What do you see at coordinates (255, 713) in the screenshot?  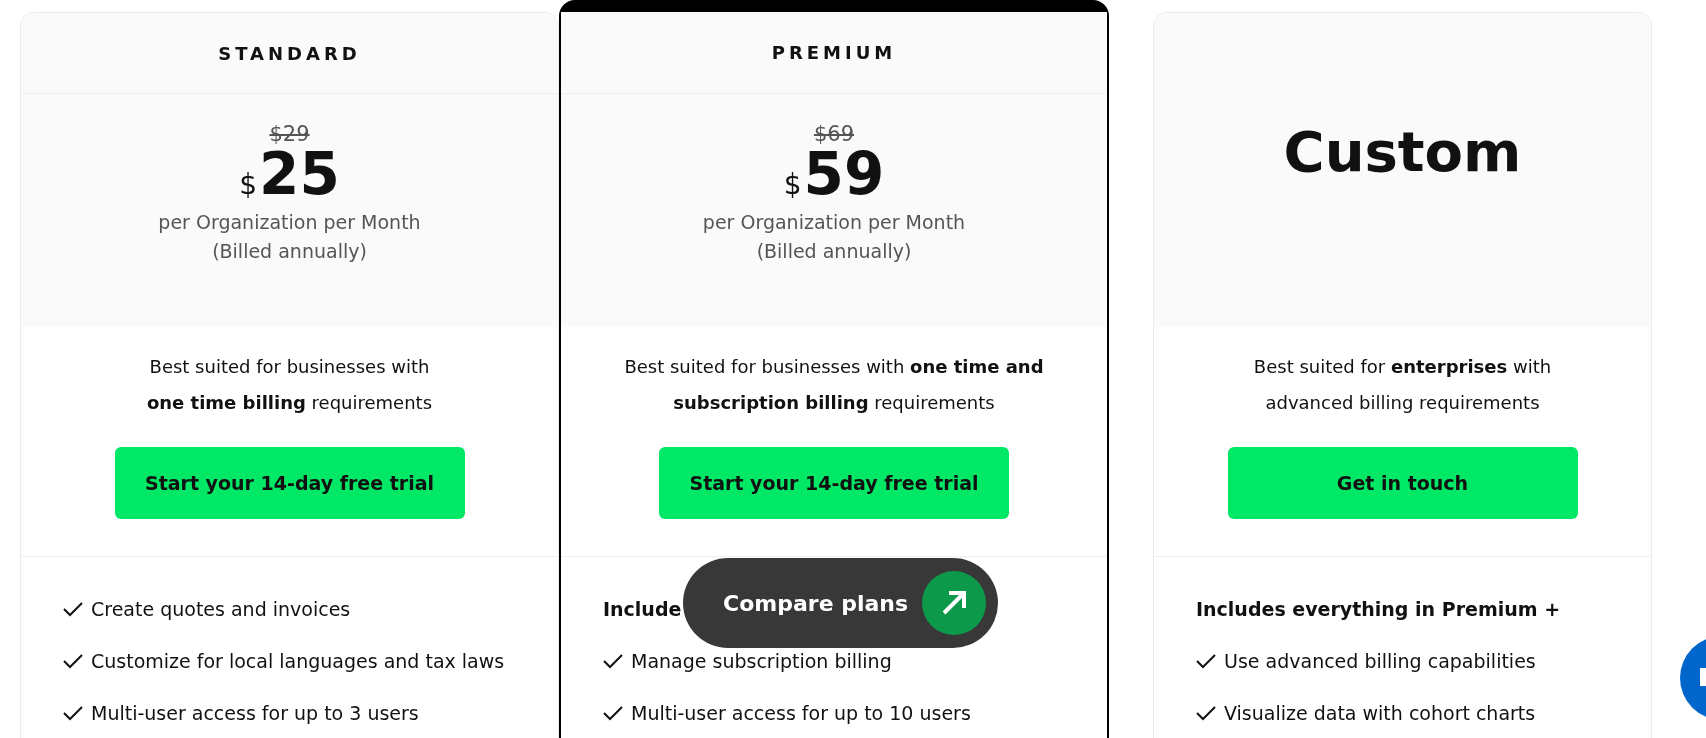 I see `feature-text: Multi-user access for up to 3 users` at bounding box center [255, 713].